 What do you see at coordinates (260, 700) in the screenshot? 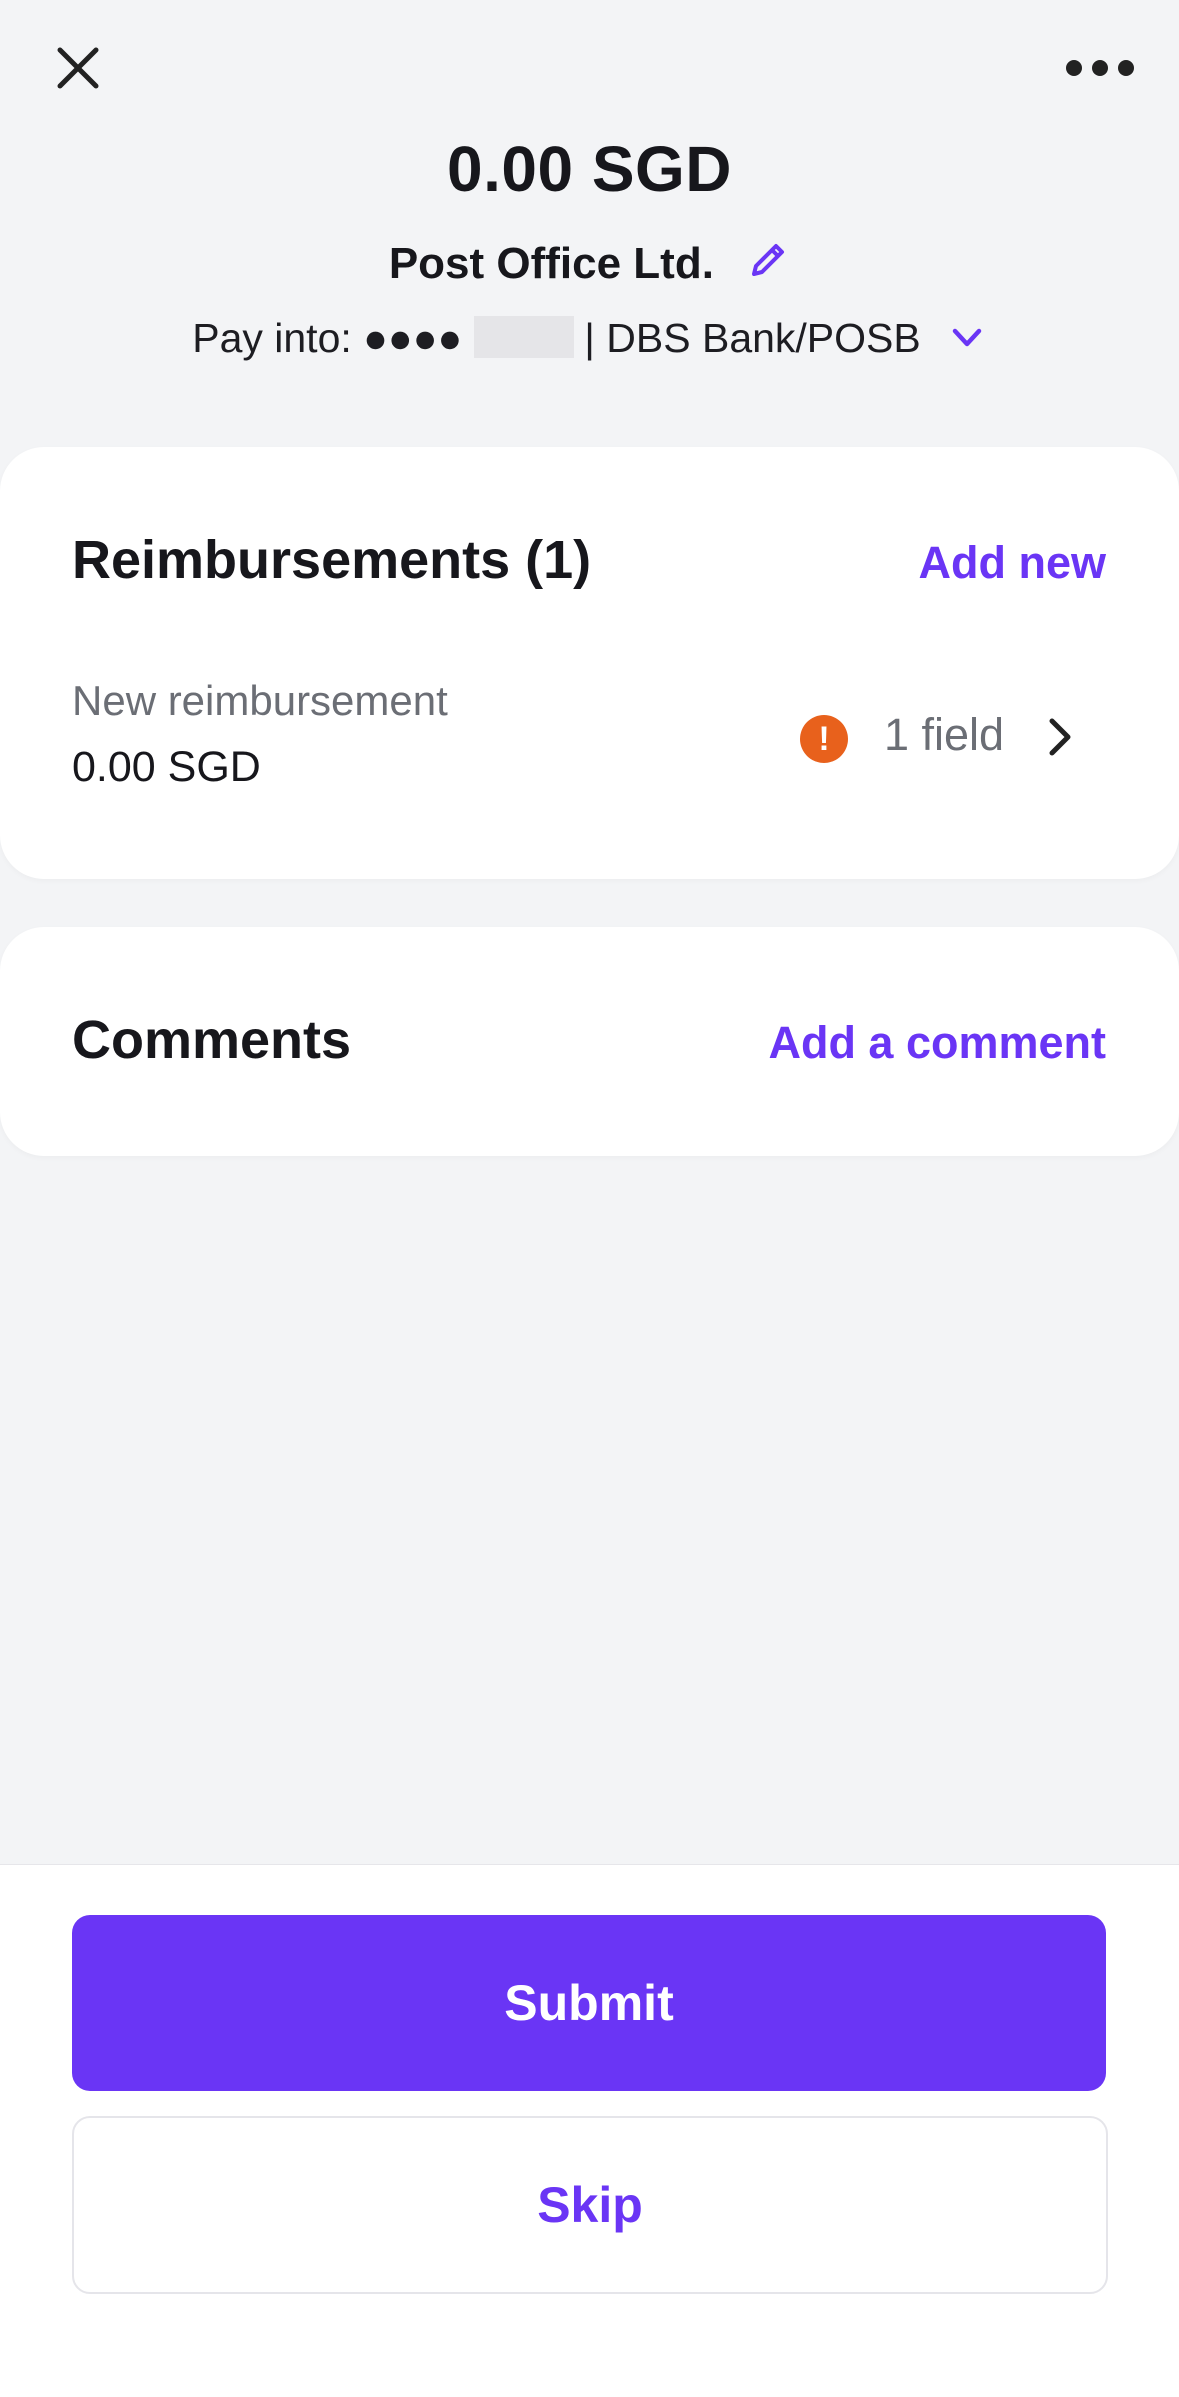
I see `reimbursement-name: New reimbursement` at bounding box center [260, 700].